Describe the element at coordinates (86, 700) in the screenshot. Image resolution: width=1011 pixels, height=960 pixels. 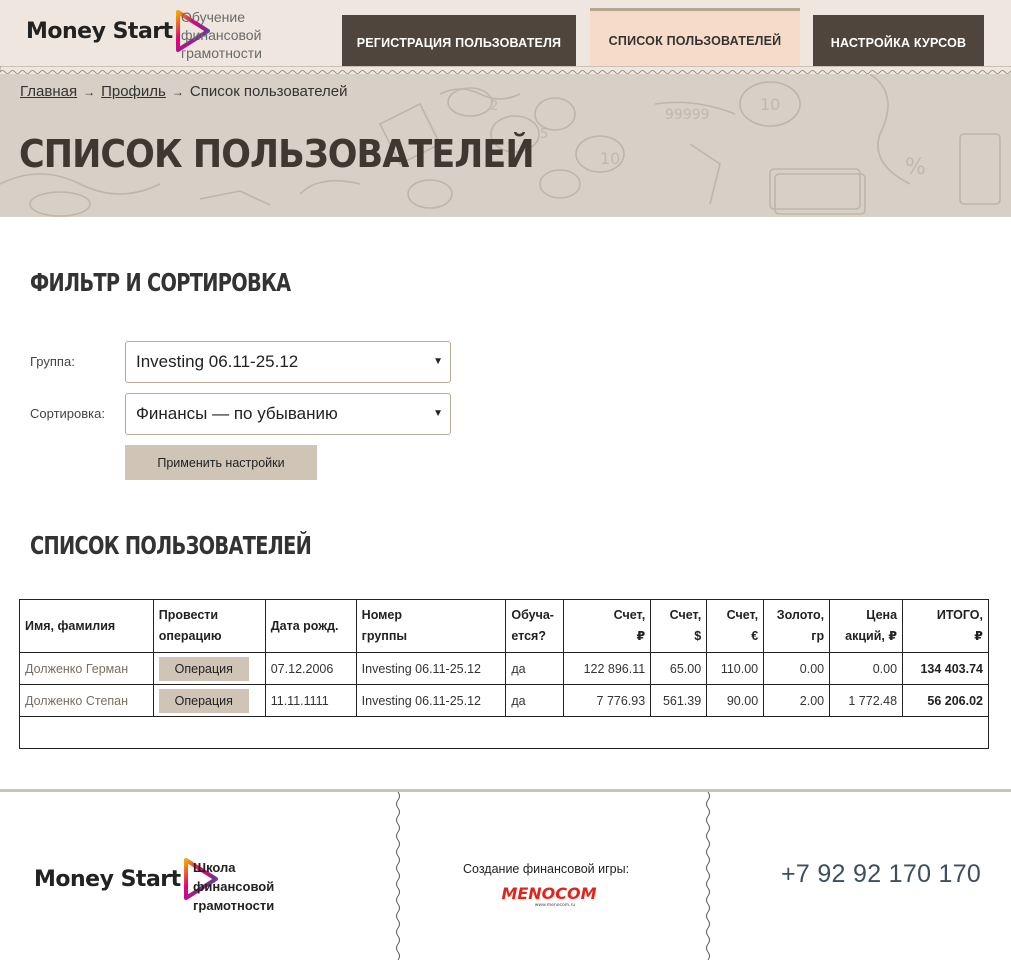
I see `user-name-link: Долженко Степан` at that location.